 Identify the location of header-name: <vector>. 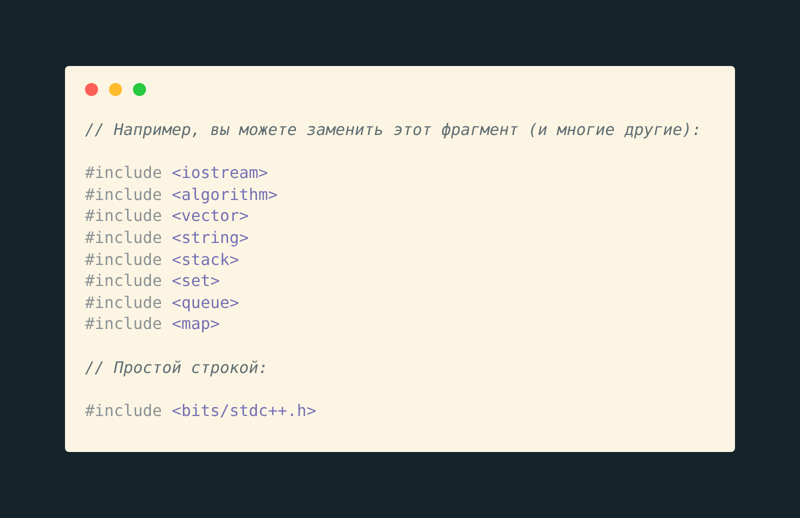
(210, 216).